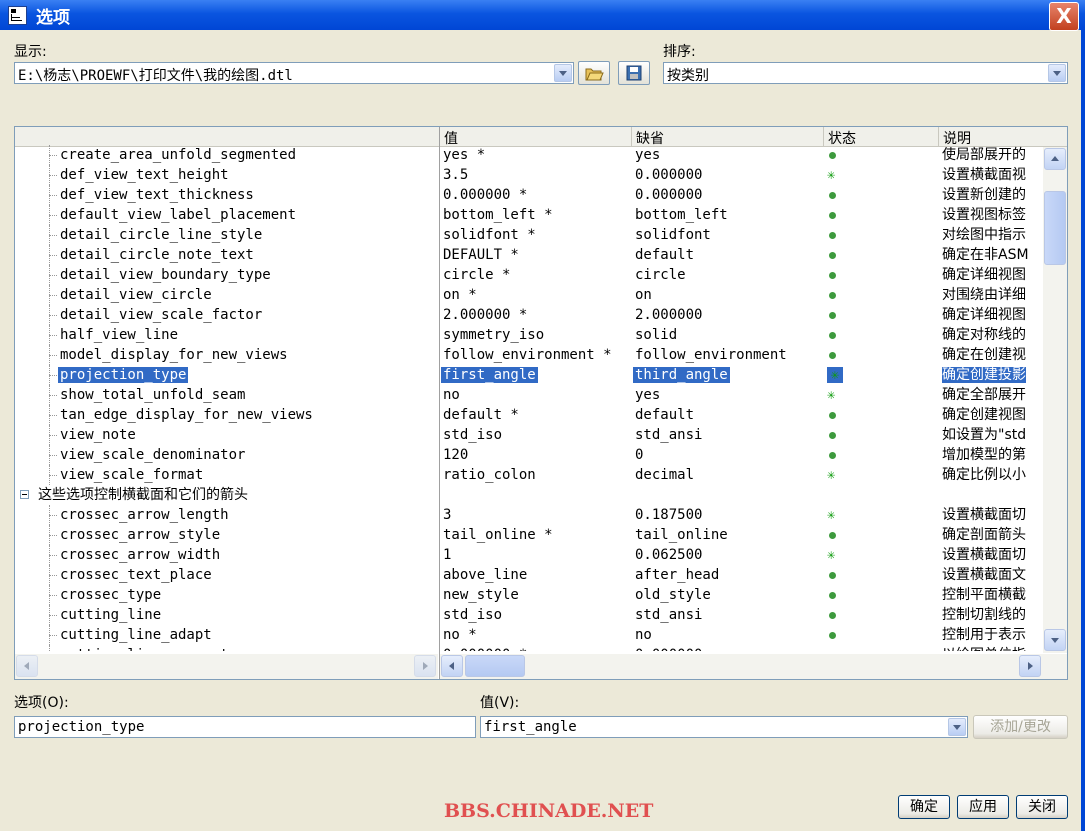 Image resolution: width=1085 pixels, height=831 pixels. What do you see at coordinates (481, 595) in the screenshot?
I see `option-value-cell: new_style` at bounding box center [481, 595].